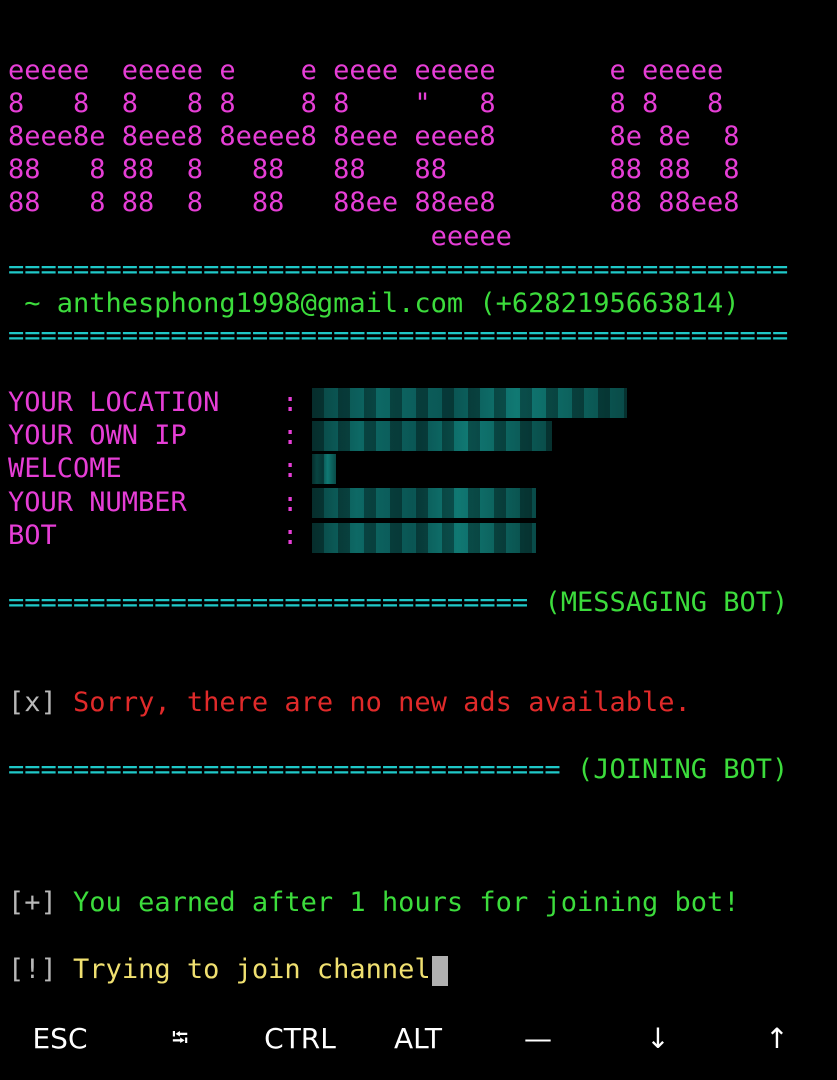 Image resolution: width=837 pixels, height=1080 pixels. What do you see at coordinates (374, 136) in the screenshot?
I see `banner-line: 8eee8e 8eee8 8eeee8 8eee eeee8 8e 8e 8` at bounding box center [374, 136].